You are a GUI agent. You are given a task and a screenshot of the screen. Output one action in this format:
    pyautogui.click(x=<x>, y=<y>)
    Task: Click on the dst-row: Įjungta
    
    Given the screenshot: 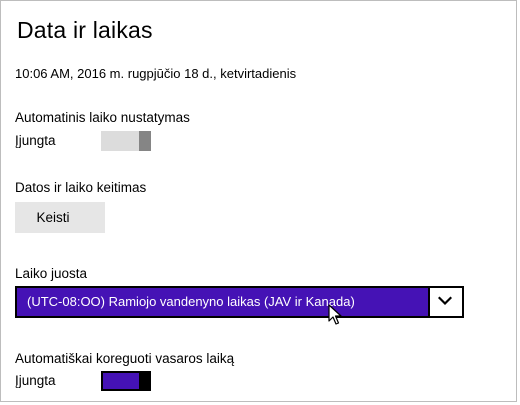 What is the action you would take?
    pyautogui.click(x=115, y=381)
    